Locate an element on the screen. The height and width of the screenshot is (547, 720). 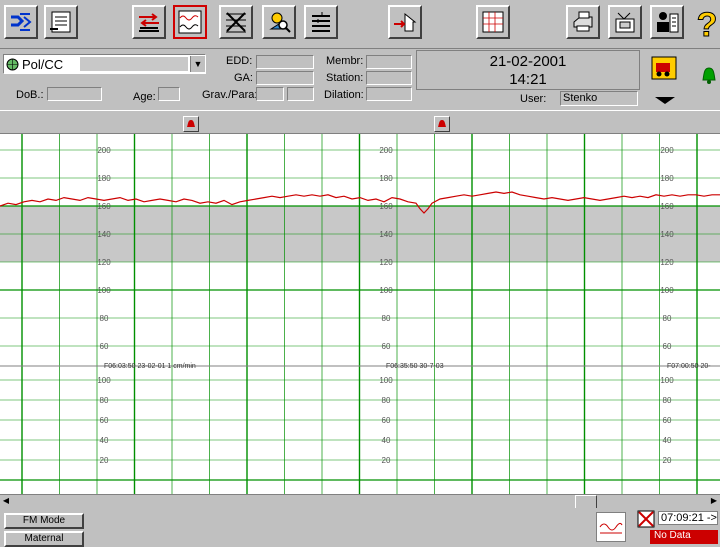
patient-name-extra is located at coordinates (134, 64).